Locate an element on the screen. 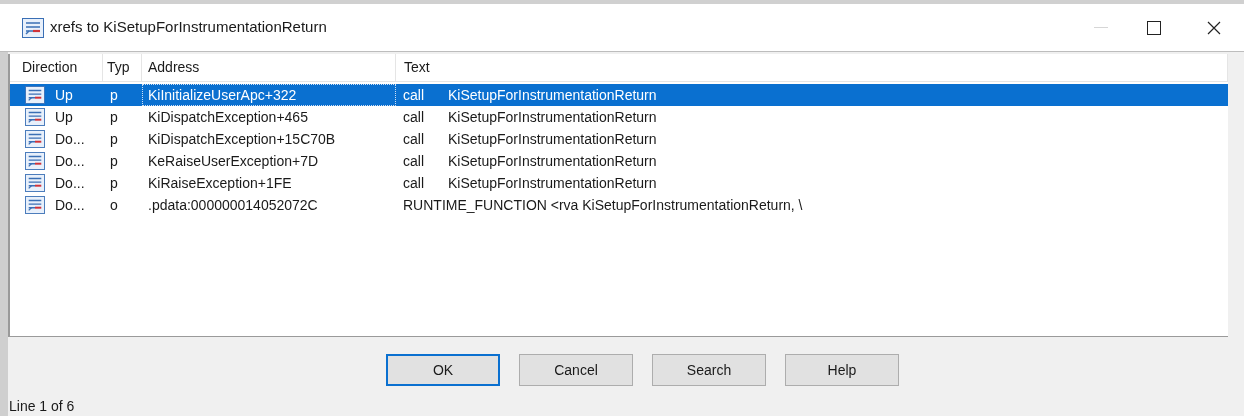 The width and height of the screenshot is (1244, 416). dialog-button: Help is located at coordinates (842, 370).